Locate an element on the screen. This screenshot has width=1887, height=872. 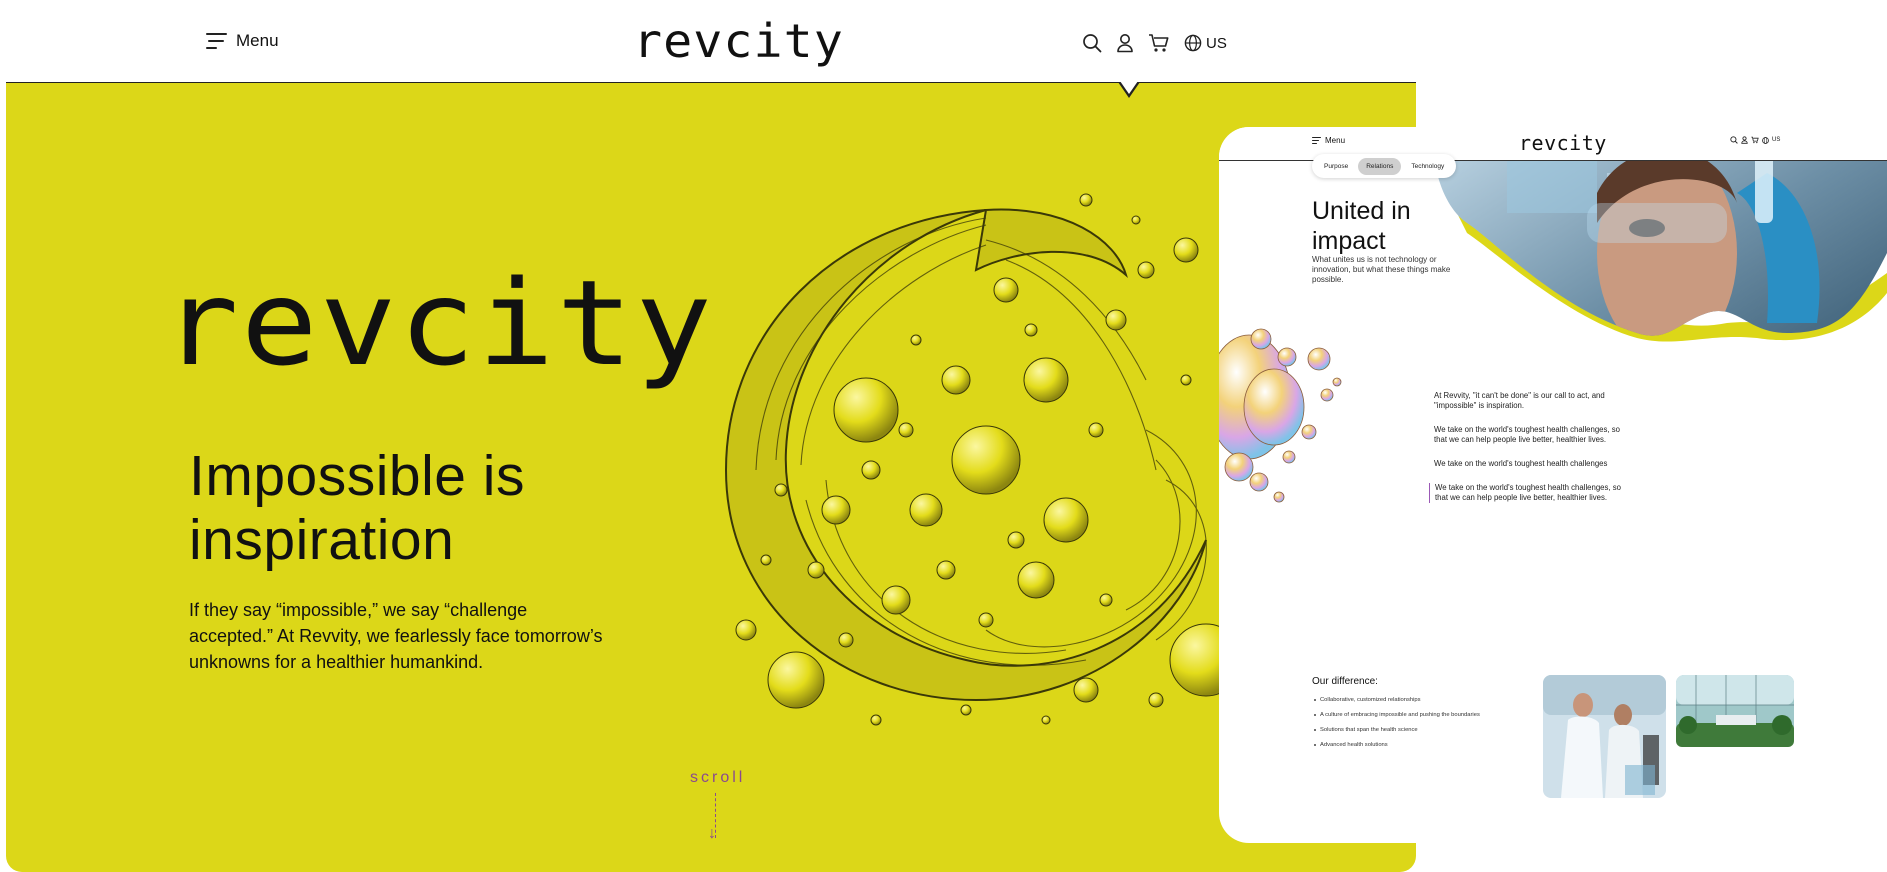
hero-title: Impossible is inspiration is located at coordinates (357, 508).